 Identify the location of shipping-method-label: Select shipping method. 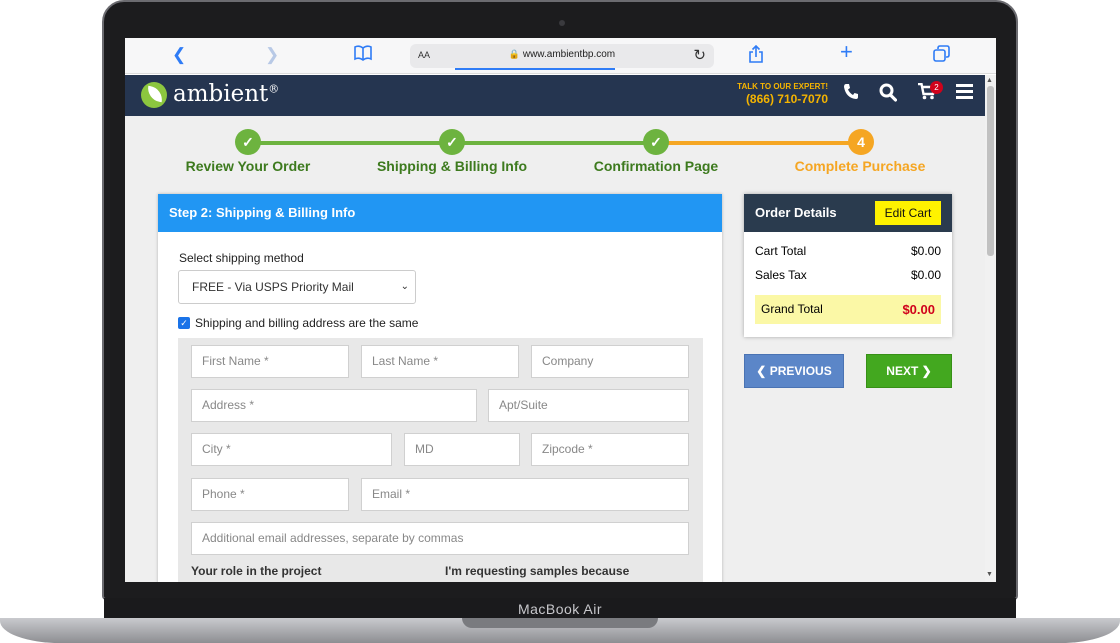
(241, 258).